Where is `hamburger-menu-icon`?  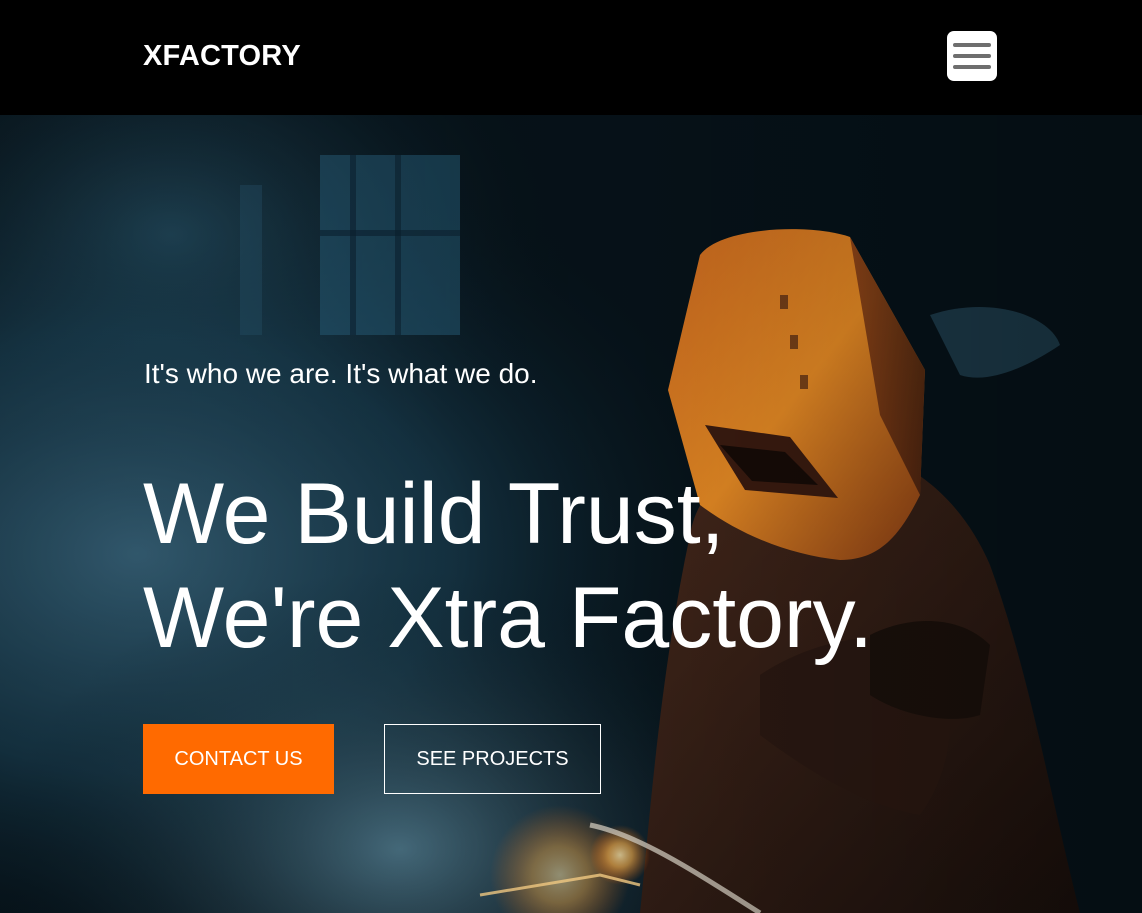
hamburger-menu-icon is located at coordinates (972, 45).